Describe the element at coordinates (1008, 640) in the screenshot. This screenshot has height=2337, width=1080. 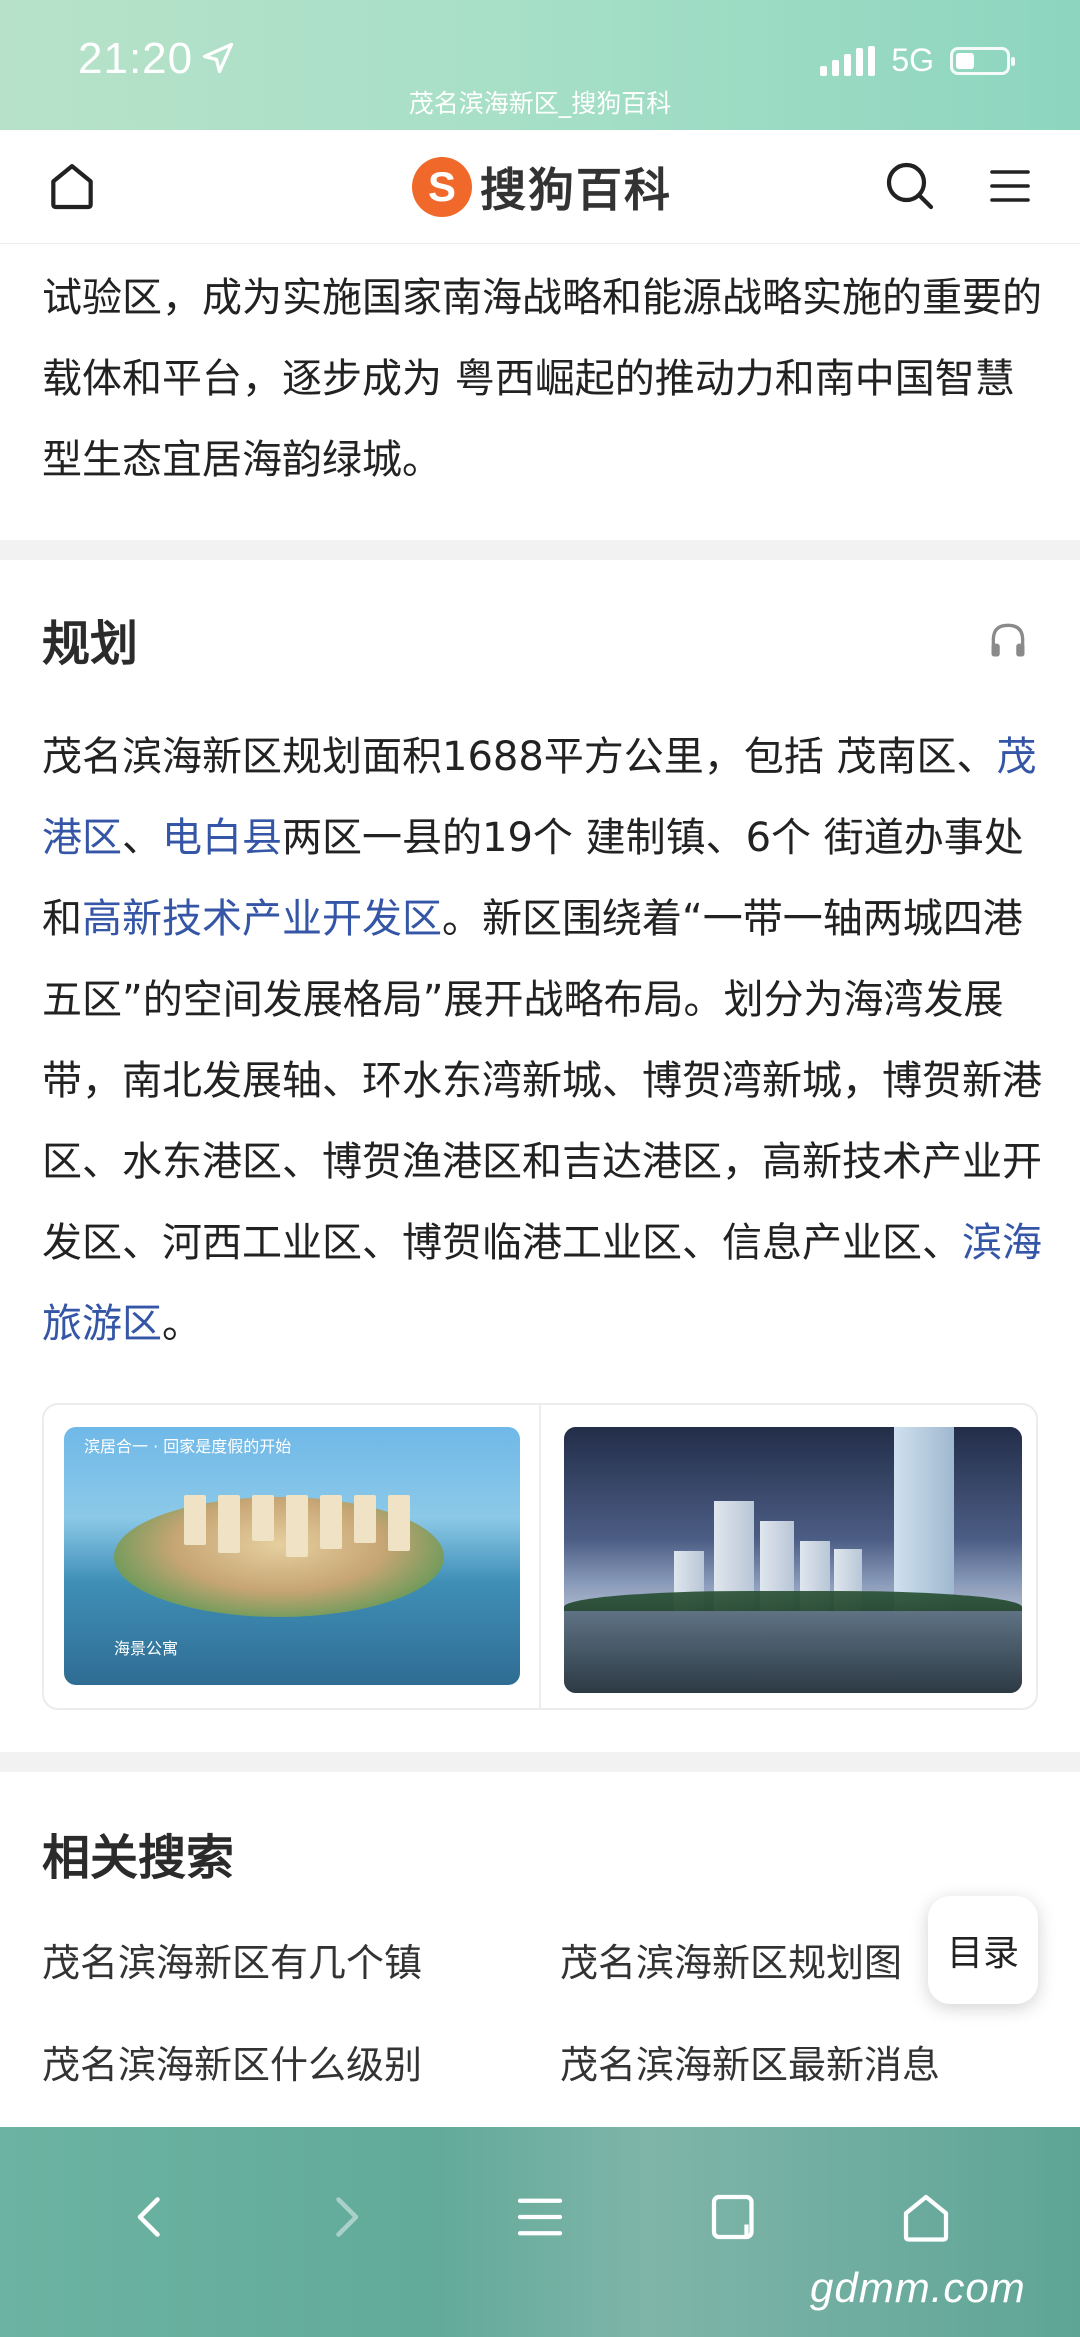
I see `headphone-icon` at that location.